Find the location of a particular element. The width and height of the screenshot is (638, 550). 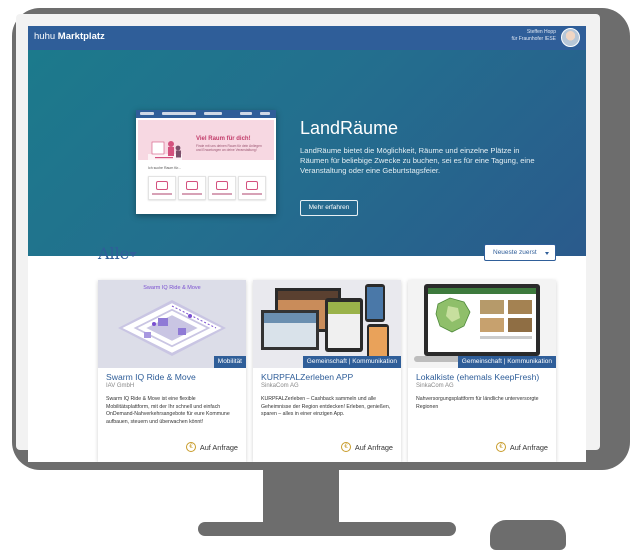

laptop-map-mockup-icon is located at coordinates (482, 323).